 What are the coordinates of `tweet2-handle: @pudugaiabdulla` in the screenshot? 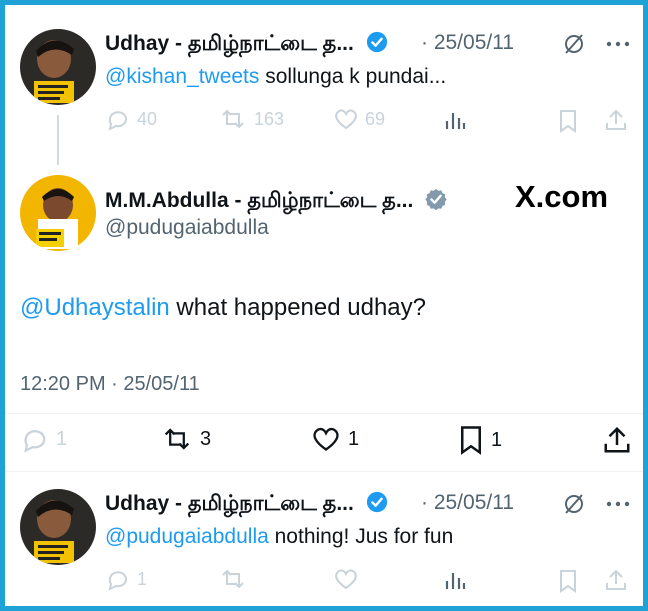 It's located at (187, 228).